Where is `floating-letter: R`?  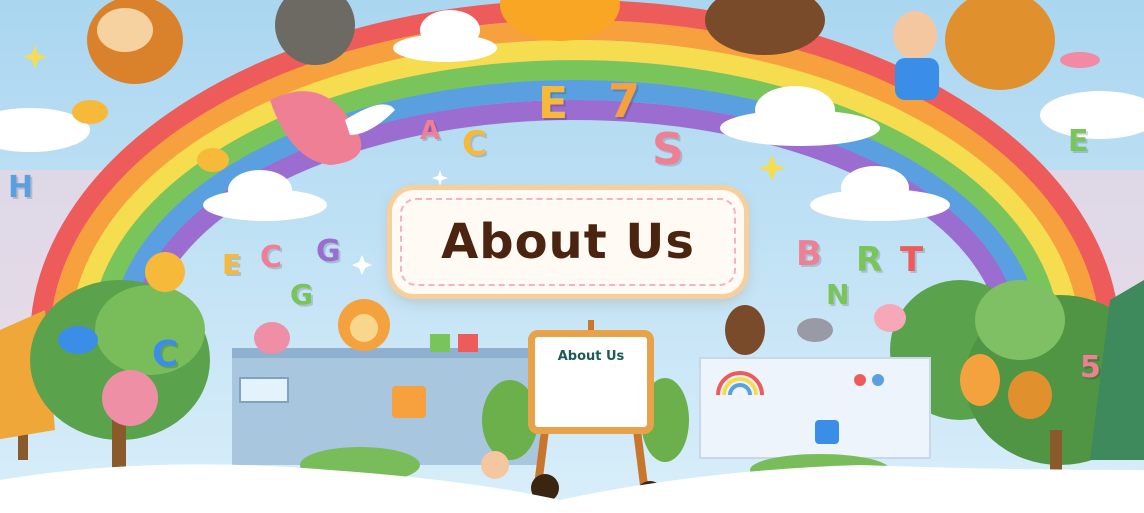 floating-letter: R is located at coordinates (869, 260).